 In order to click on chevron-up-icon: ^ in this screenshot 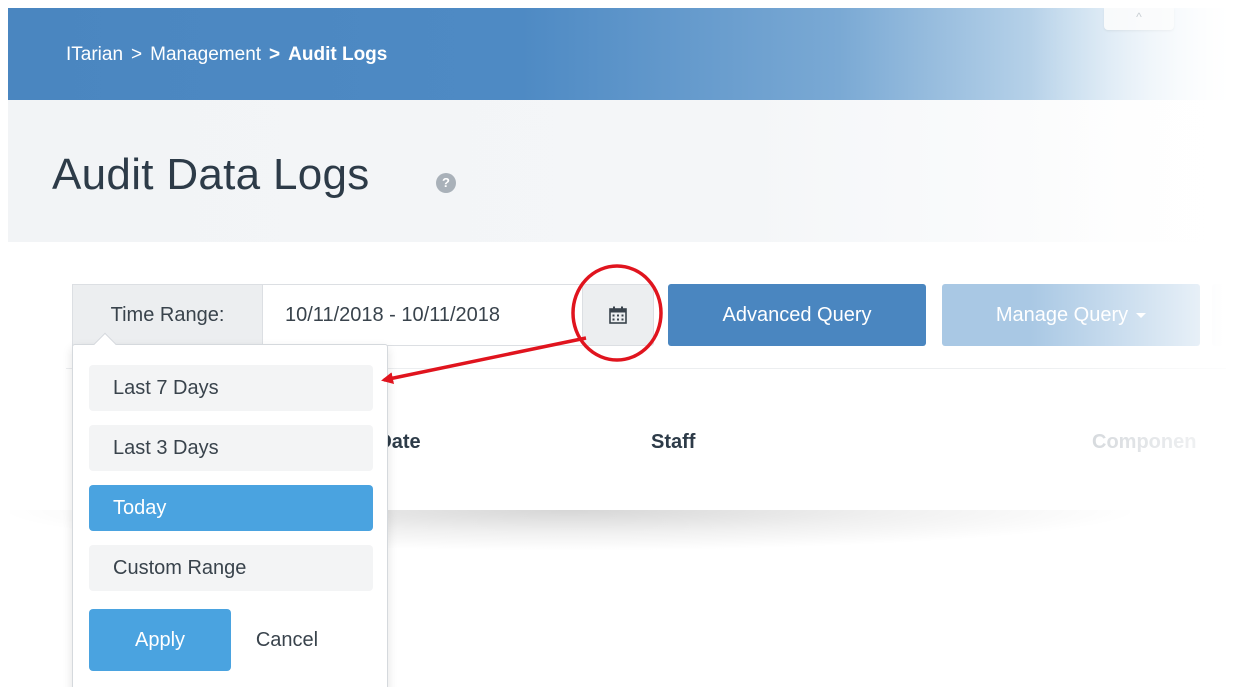, I will do `click(1139, 17)`.